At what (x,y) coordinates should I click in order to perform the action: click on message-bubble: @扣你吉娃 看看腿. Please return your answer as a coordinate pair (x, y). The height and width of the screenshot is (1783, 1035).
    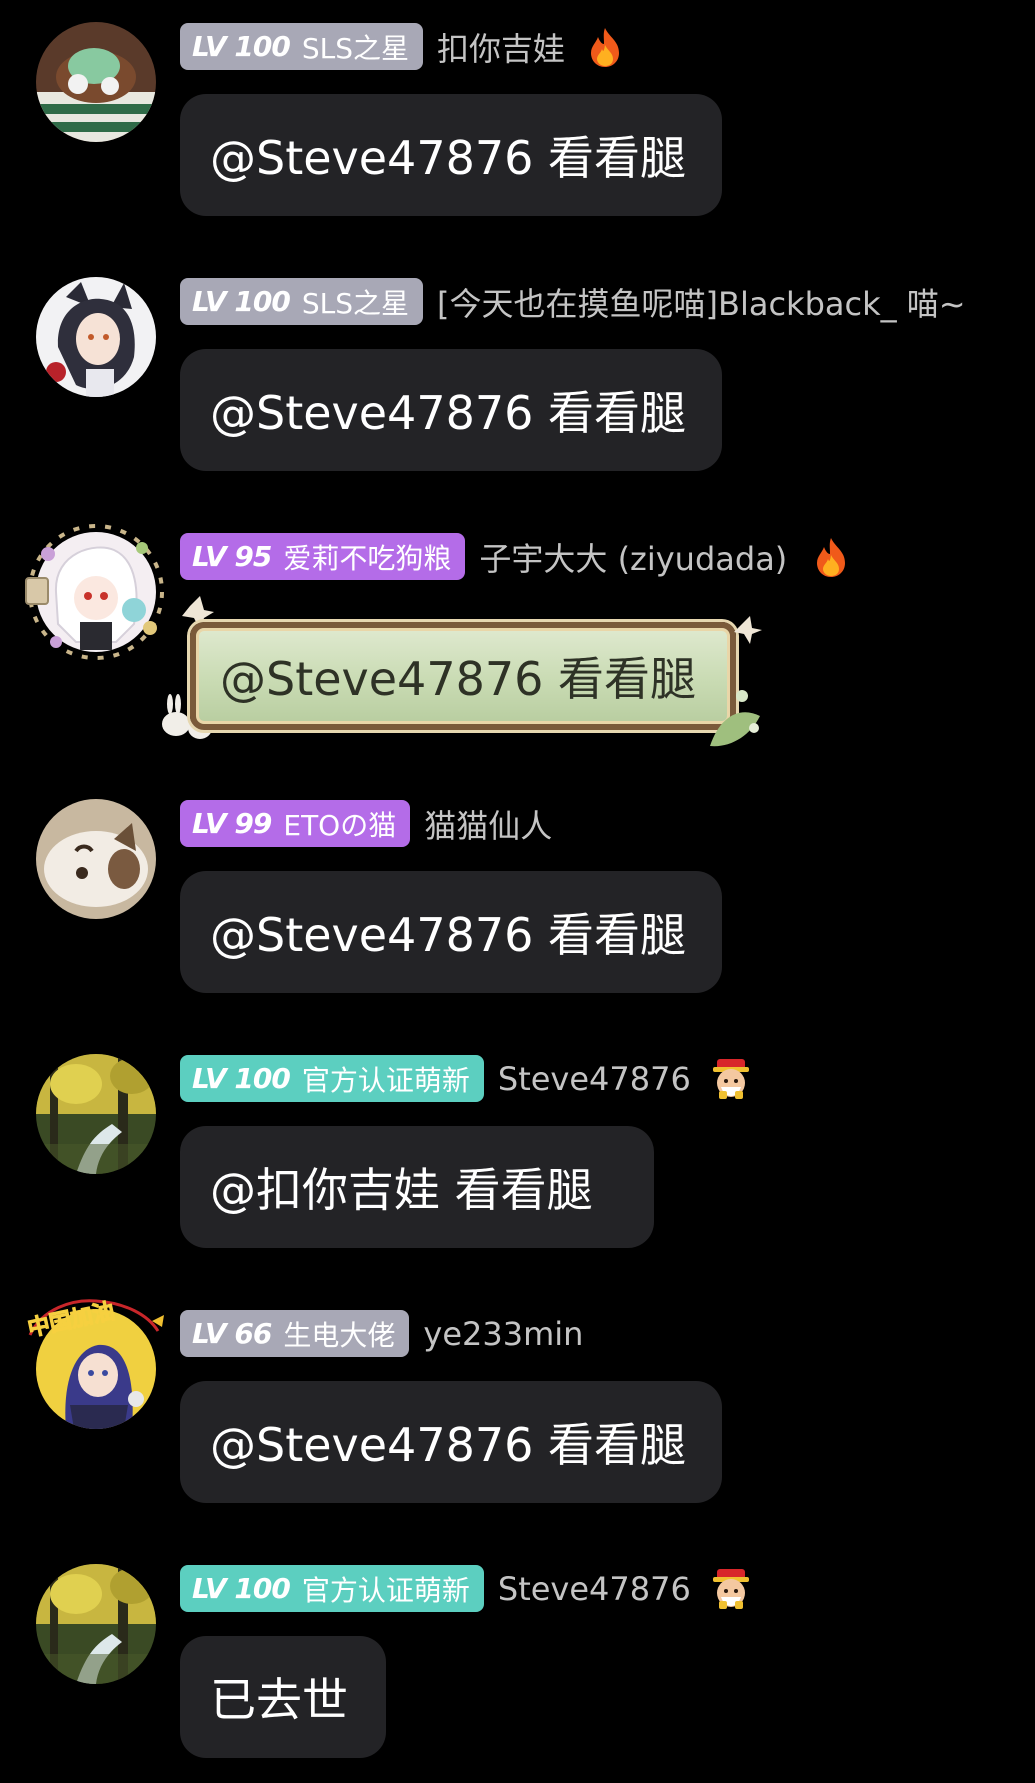
    Looking at the image, I should click on (417, 1187).